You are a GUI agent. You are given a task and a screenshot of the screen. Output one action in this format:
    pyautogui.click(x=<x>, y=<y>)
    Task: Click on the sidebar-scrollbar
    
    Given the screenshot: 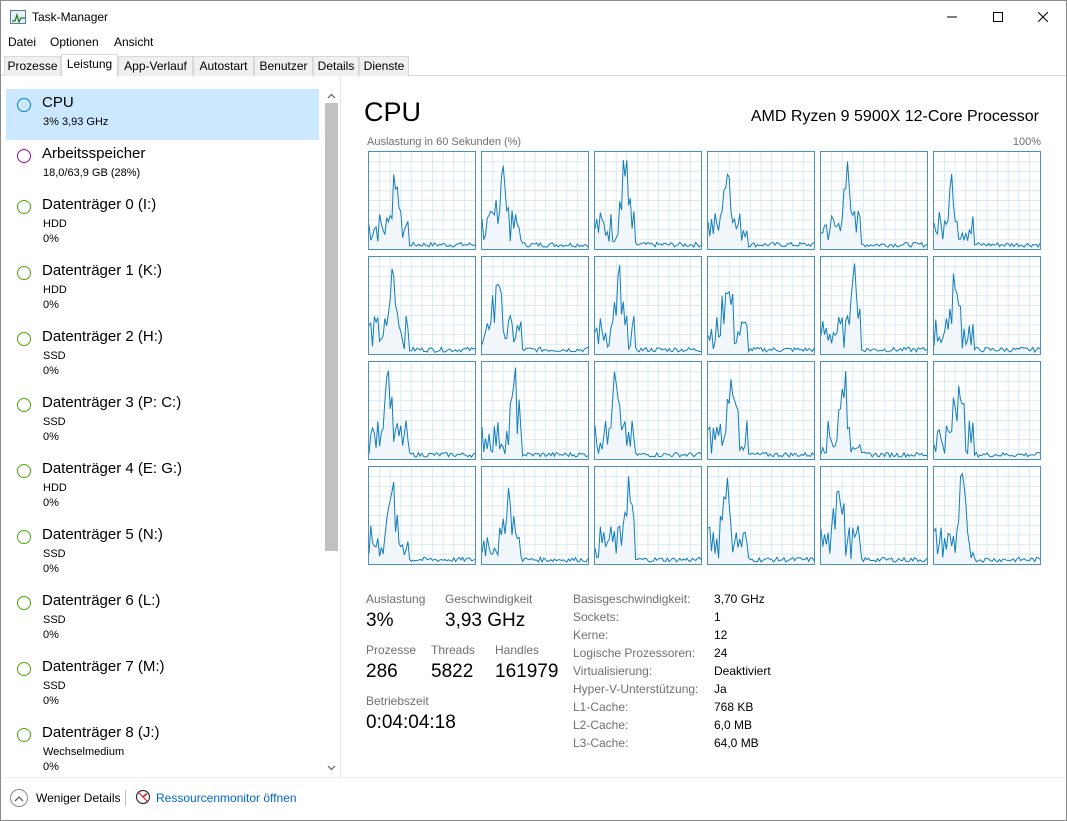 What is the action you would take?
    pyautogui.click(x=331, y=432)
    